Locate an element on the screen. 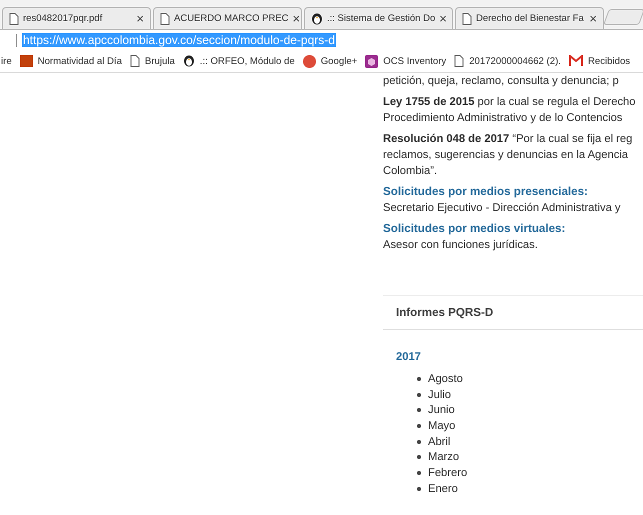 The image size is (643, 515). mail-icon is located at coordinates (575, 61).